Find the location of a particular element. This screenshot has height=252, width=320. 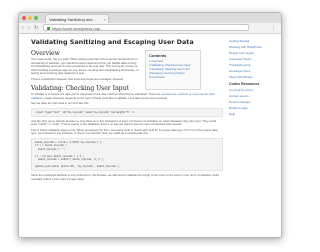

close-window-button is located at coordinates (24, 18).